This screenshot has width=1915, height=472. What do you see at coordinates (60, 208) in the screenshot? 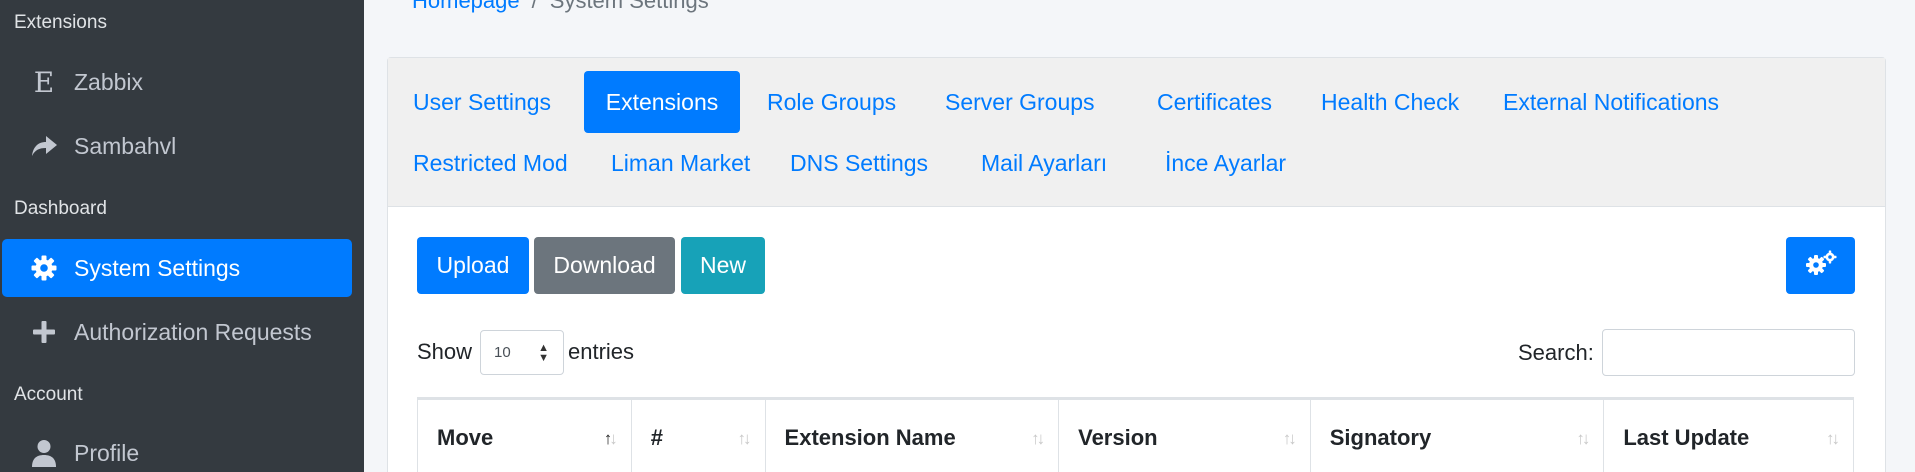
I see `sidebar-section-dashboard: Dashboard` at bounding box center [60, 208].